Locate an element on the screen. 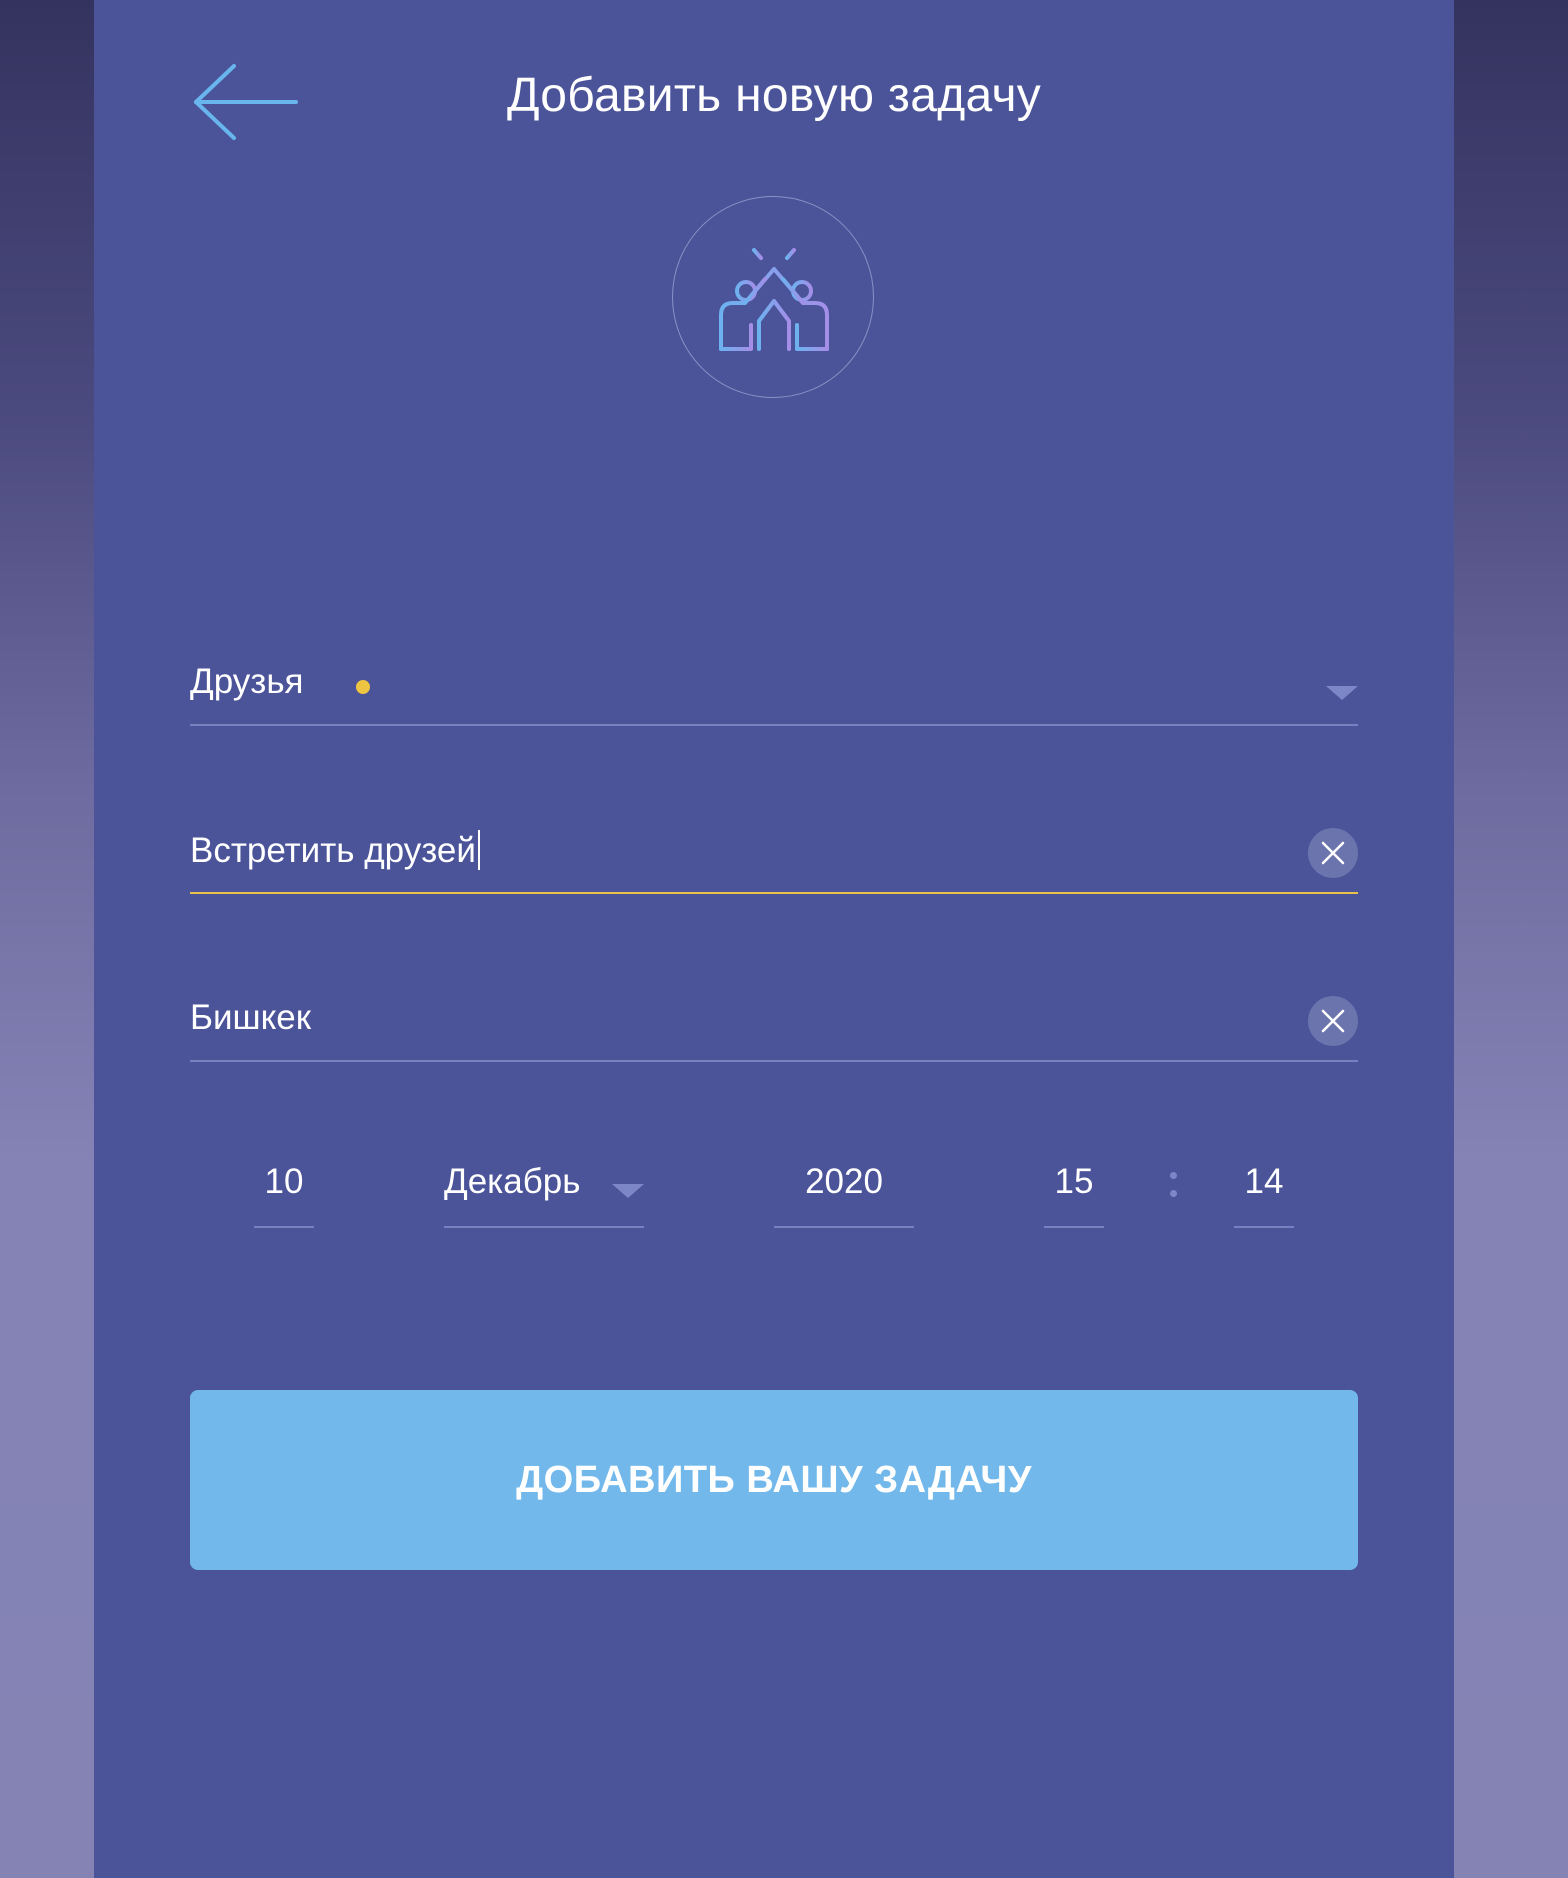  category-avatar is located at coordinates (773, 297).